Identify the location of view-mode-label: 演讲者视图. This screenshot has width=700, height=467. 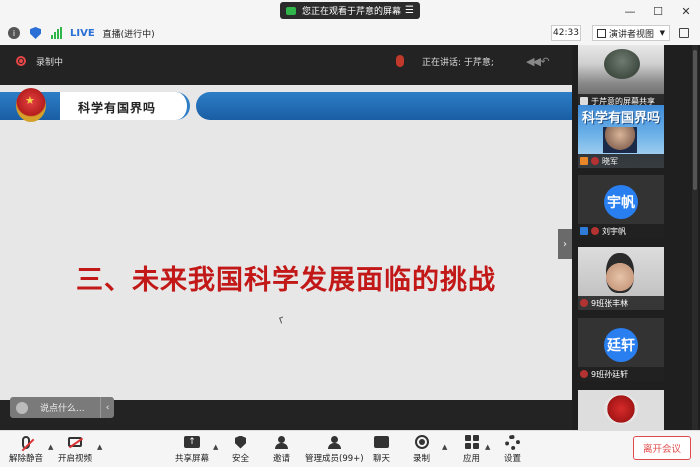
(632, 34).